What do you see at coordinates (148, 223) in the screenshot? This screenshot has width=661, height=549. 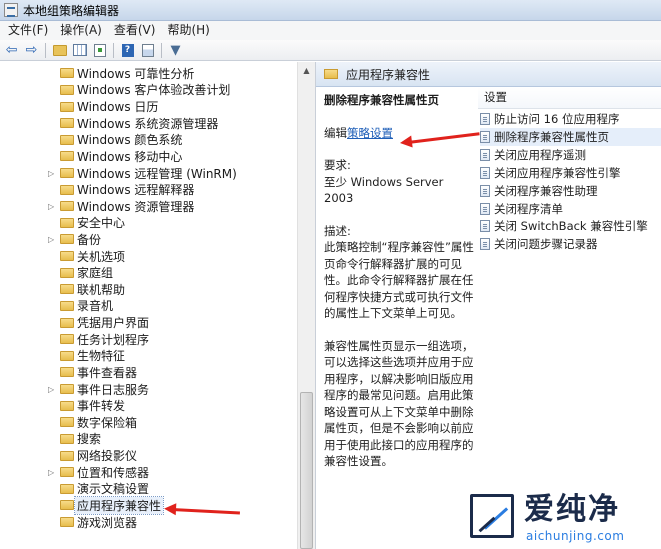 I see `tree-item: 安全中心` at bounding box center [148, 223].